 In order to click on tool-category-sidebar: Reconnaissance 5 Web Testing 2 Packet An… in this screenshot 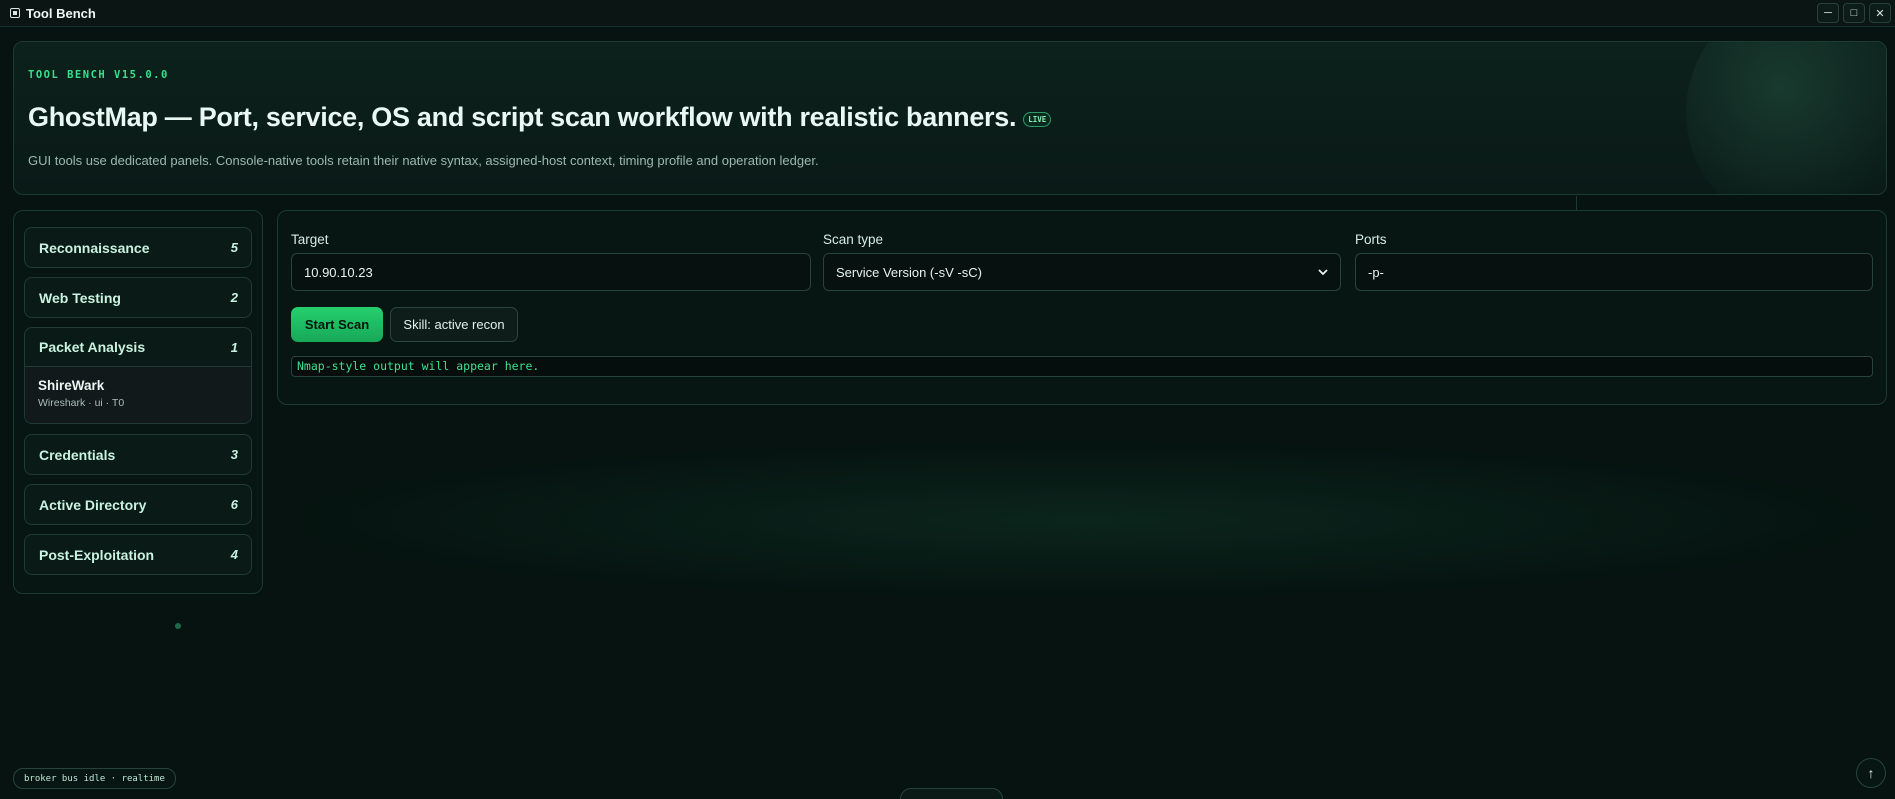, I will do `click(138, 402)`.